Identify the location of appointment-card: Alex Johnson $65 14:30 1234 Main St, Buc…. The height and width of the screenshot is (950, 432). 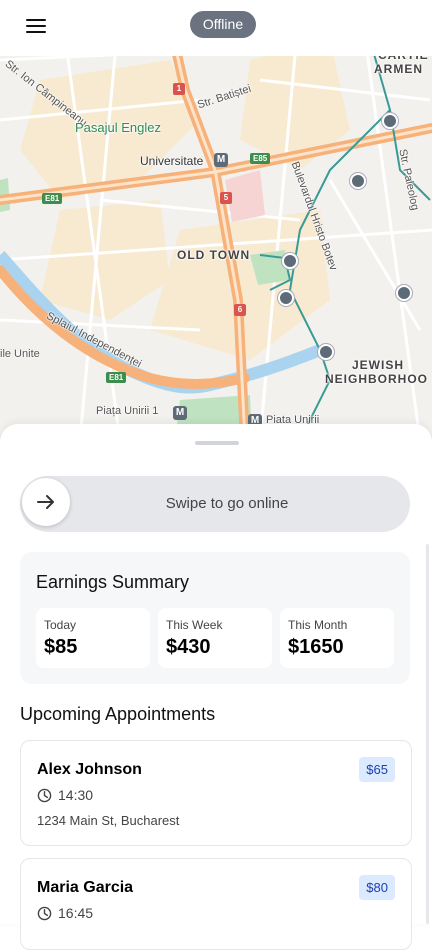
(216, 793).